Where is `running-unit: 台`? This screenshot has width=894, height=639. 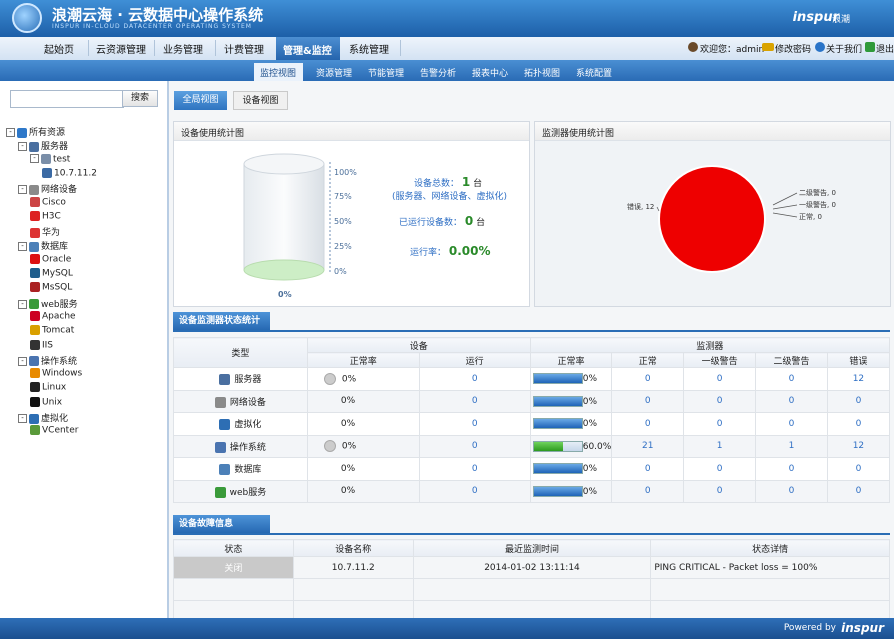
running-unit: 台 is located at coordinates (481, 223).